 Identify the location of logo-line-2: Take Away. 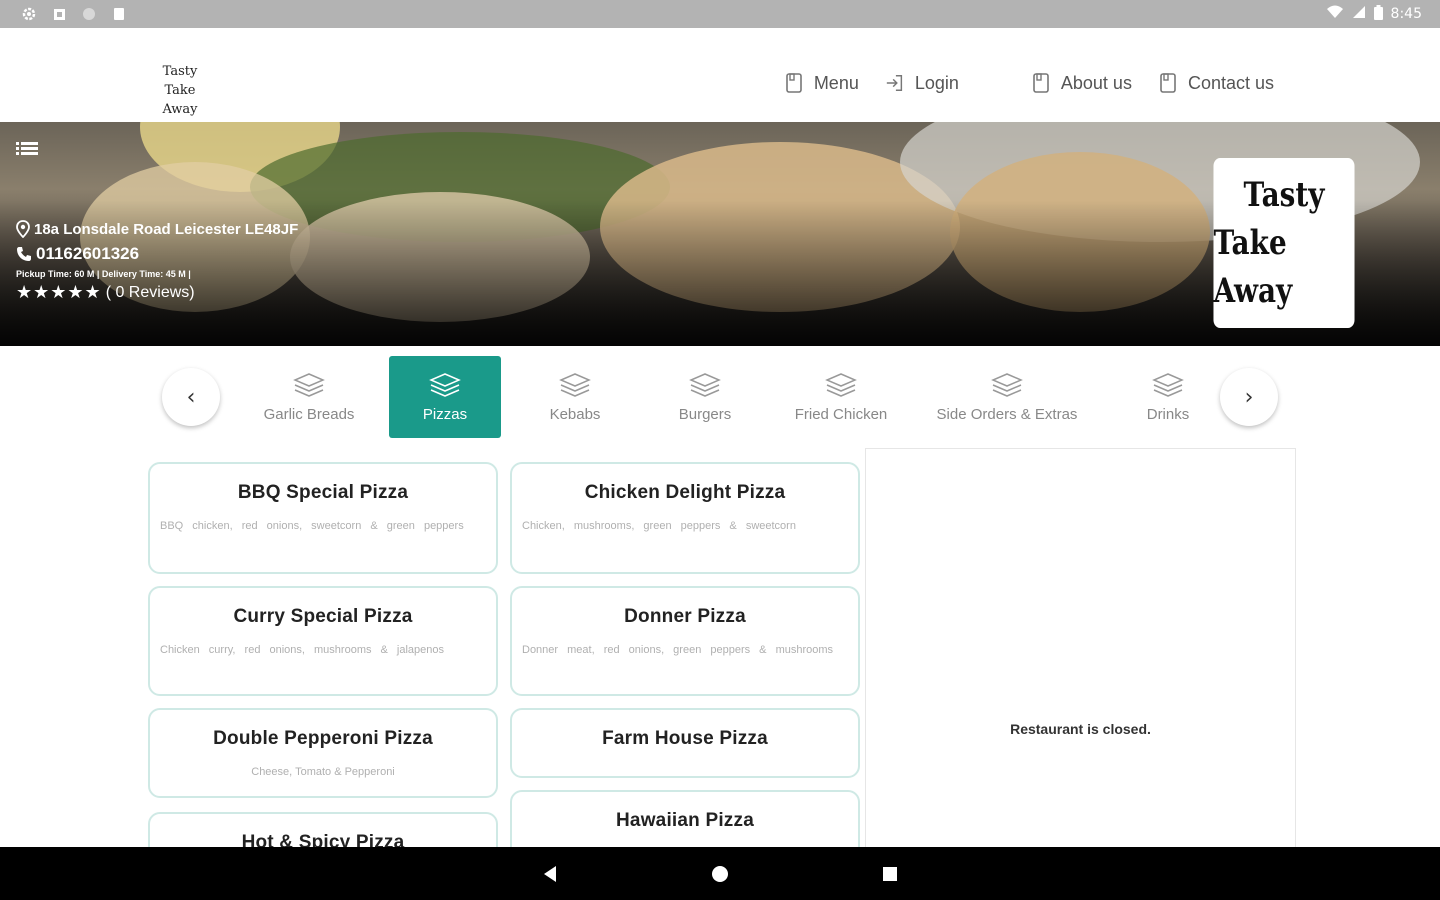
(180, 100).